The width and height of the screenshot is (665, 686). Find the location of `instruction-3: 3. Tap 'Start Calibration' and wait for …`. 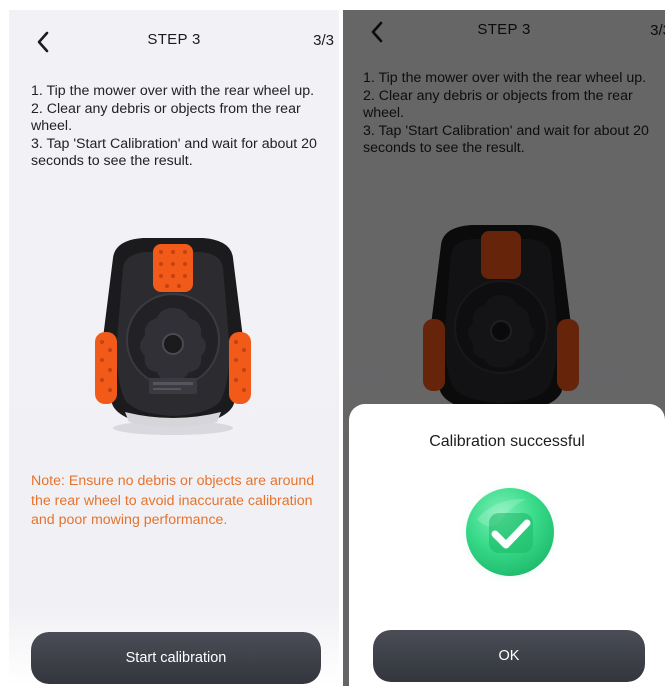

instruction-3: 3. Tap 'Start Calibration' and wait for … is located at coordinates (174, 152).